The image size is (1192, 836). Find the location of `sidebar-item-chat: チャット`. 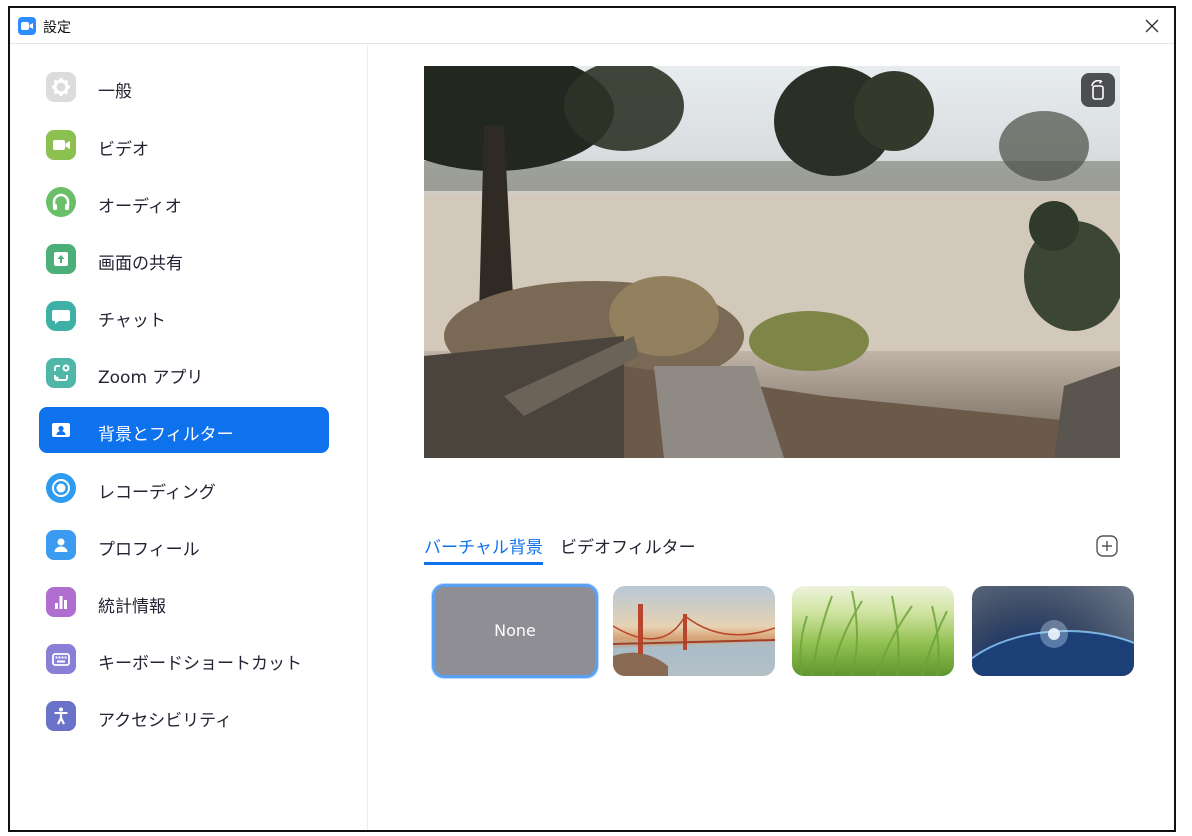

sidebar-item-chat: チャット is located at coordinates (184, 316).